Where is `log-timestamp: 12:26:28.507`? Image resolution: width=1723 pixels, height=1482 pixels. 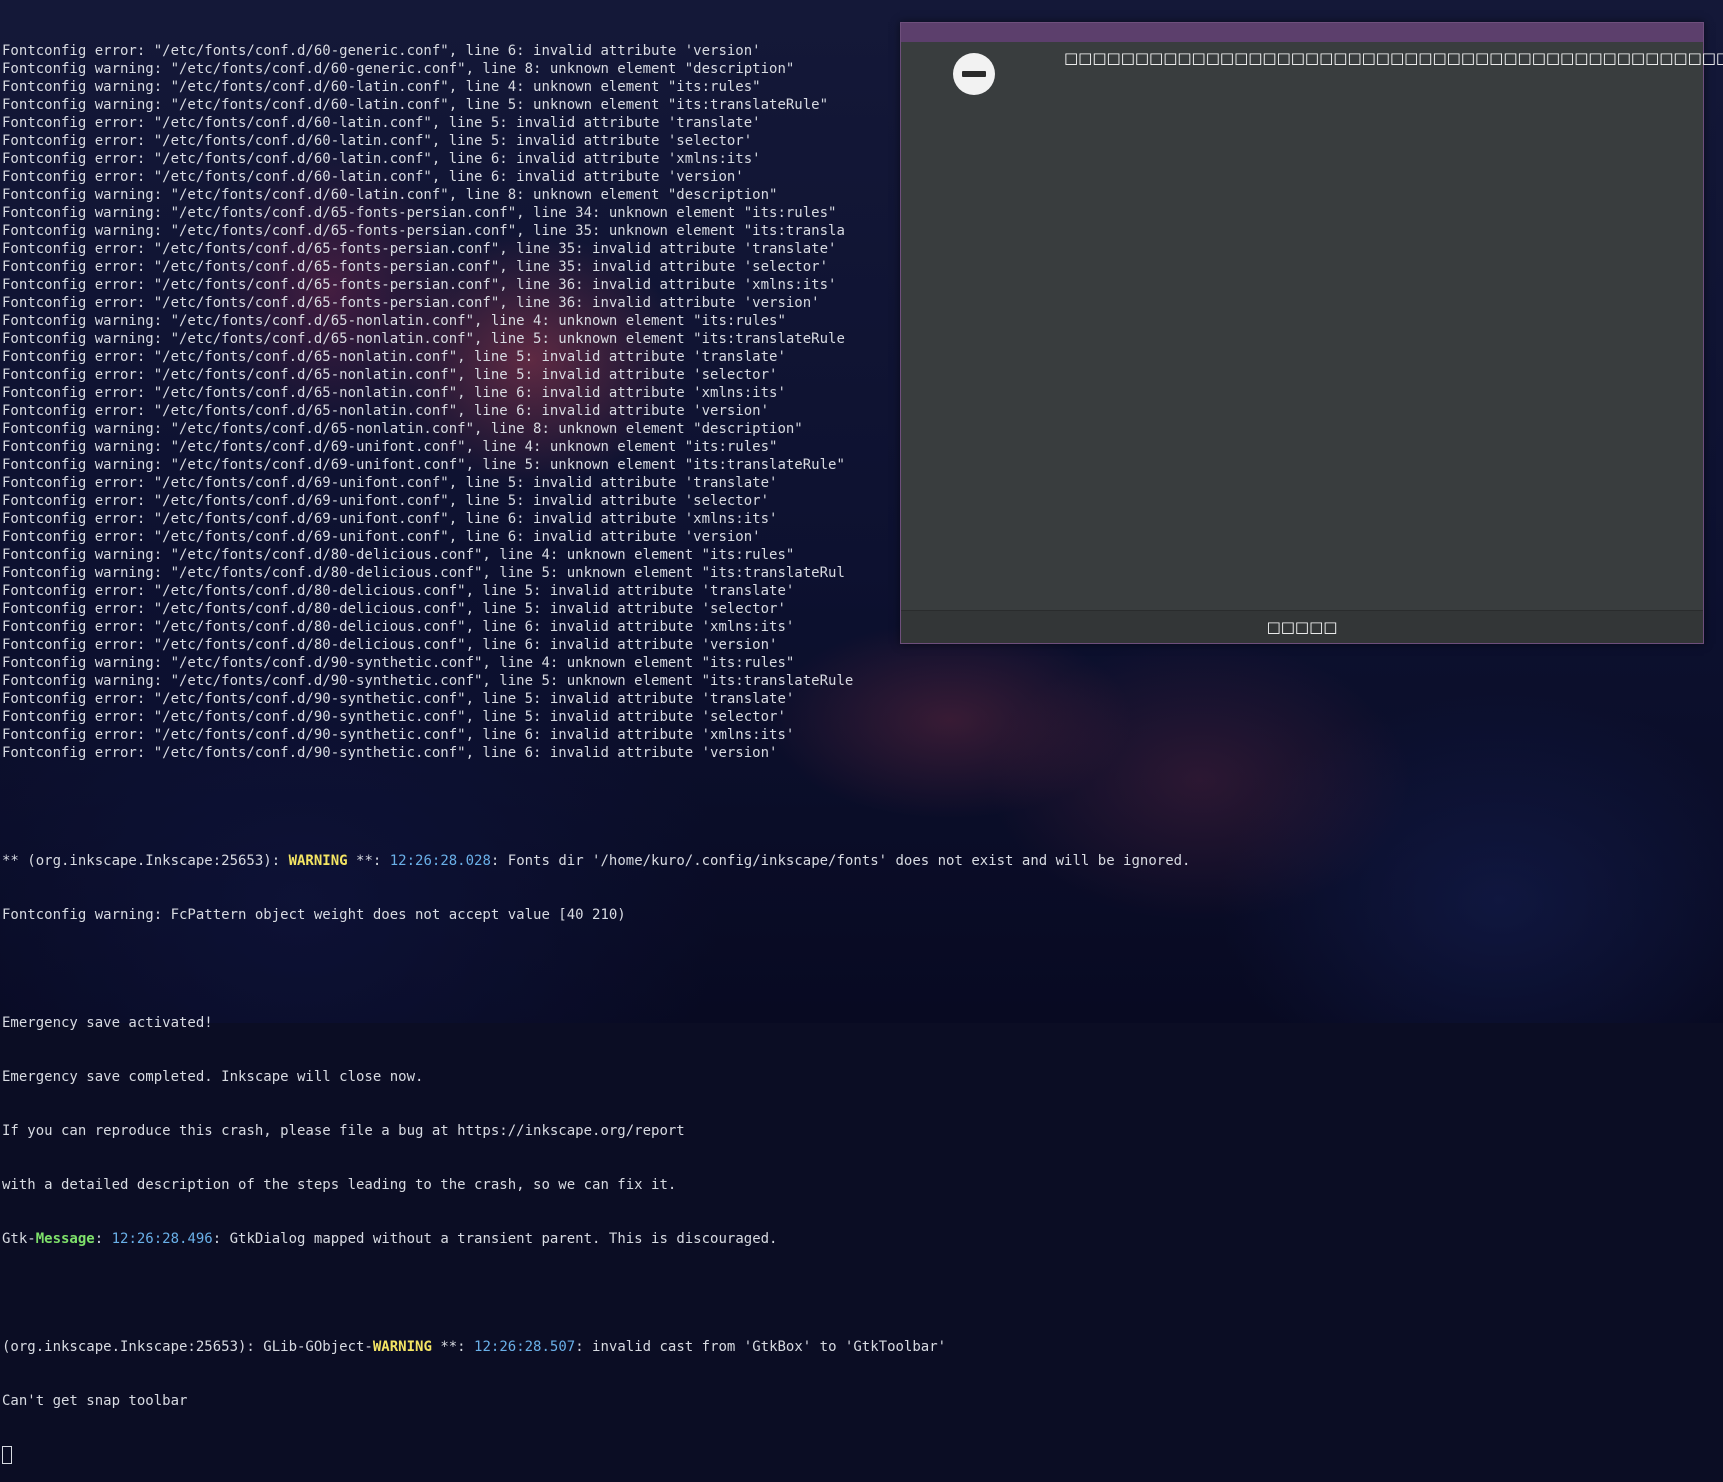
log-timestamp: 12:26:28.507 is located at coordinates (525, 1347).